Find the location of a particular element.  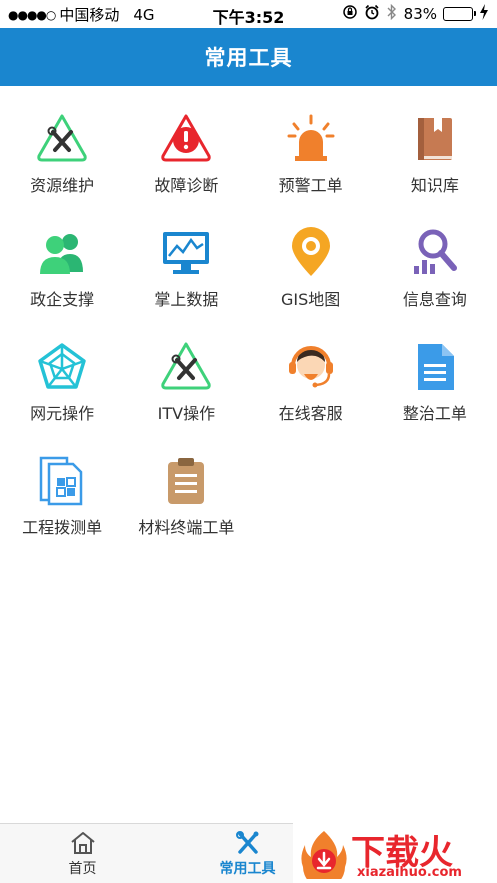

watermark-url: xiazaihuo.com is located at coordinates (409, 872).